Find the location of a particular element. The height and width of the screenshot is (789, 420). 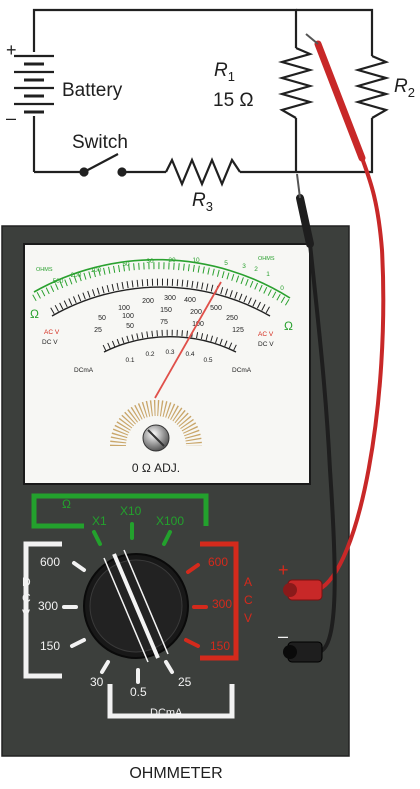

ma-tick-label: 0.5 is located at coordinates (207, 360).